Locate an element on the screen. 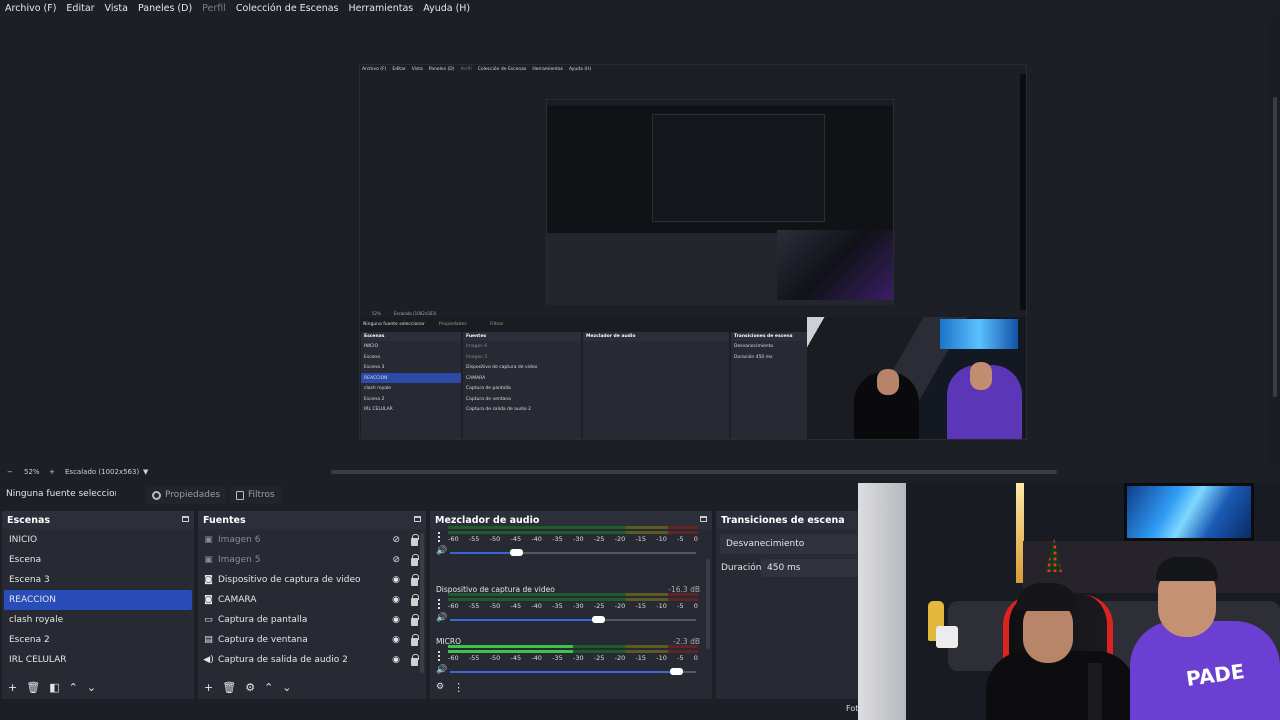  sources-scrollbar is located at coordinates (422, 603).